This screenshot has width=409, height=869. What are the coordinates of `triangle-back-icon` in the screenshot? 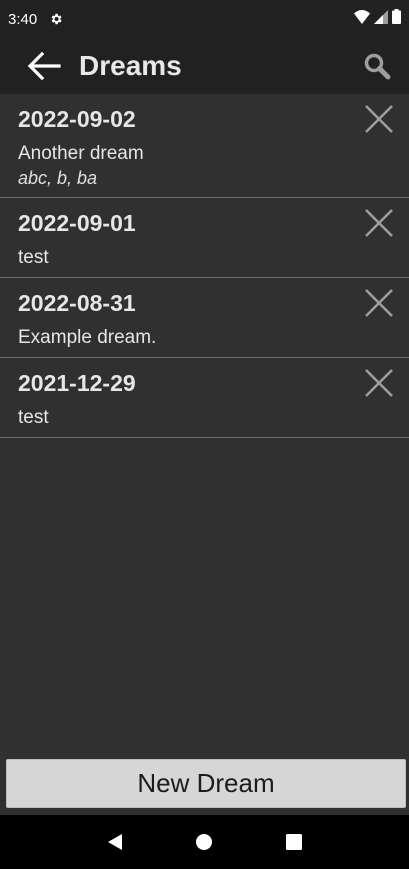 It's located at (114, 842).